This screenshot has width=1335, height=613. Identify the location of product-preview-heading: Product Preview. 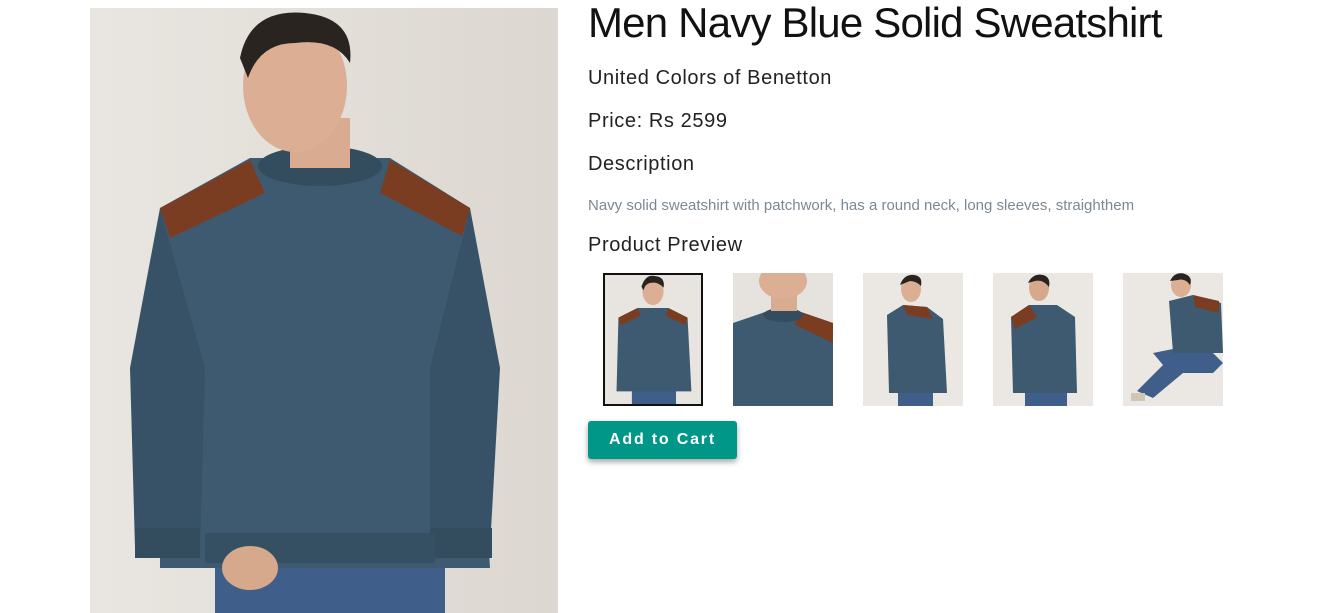
(665, 245).